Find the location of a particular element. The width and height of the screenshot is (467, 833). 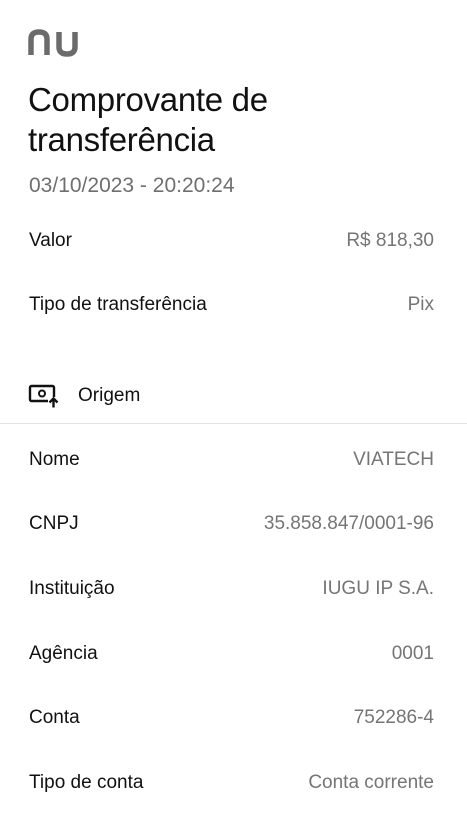

nubank-logo is located at coordinates (53, 43).